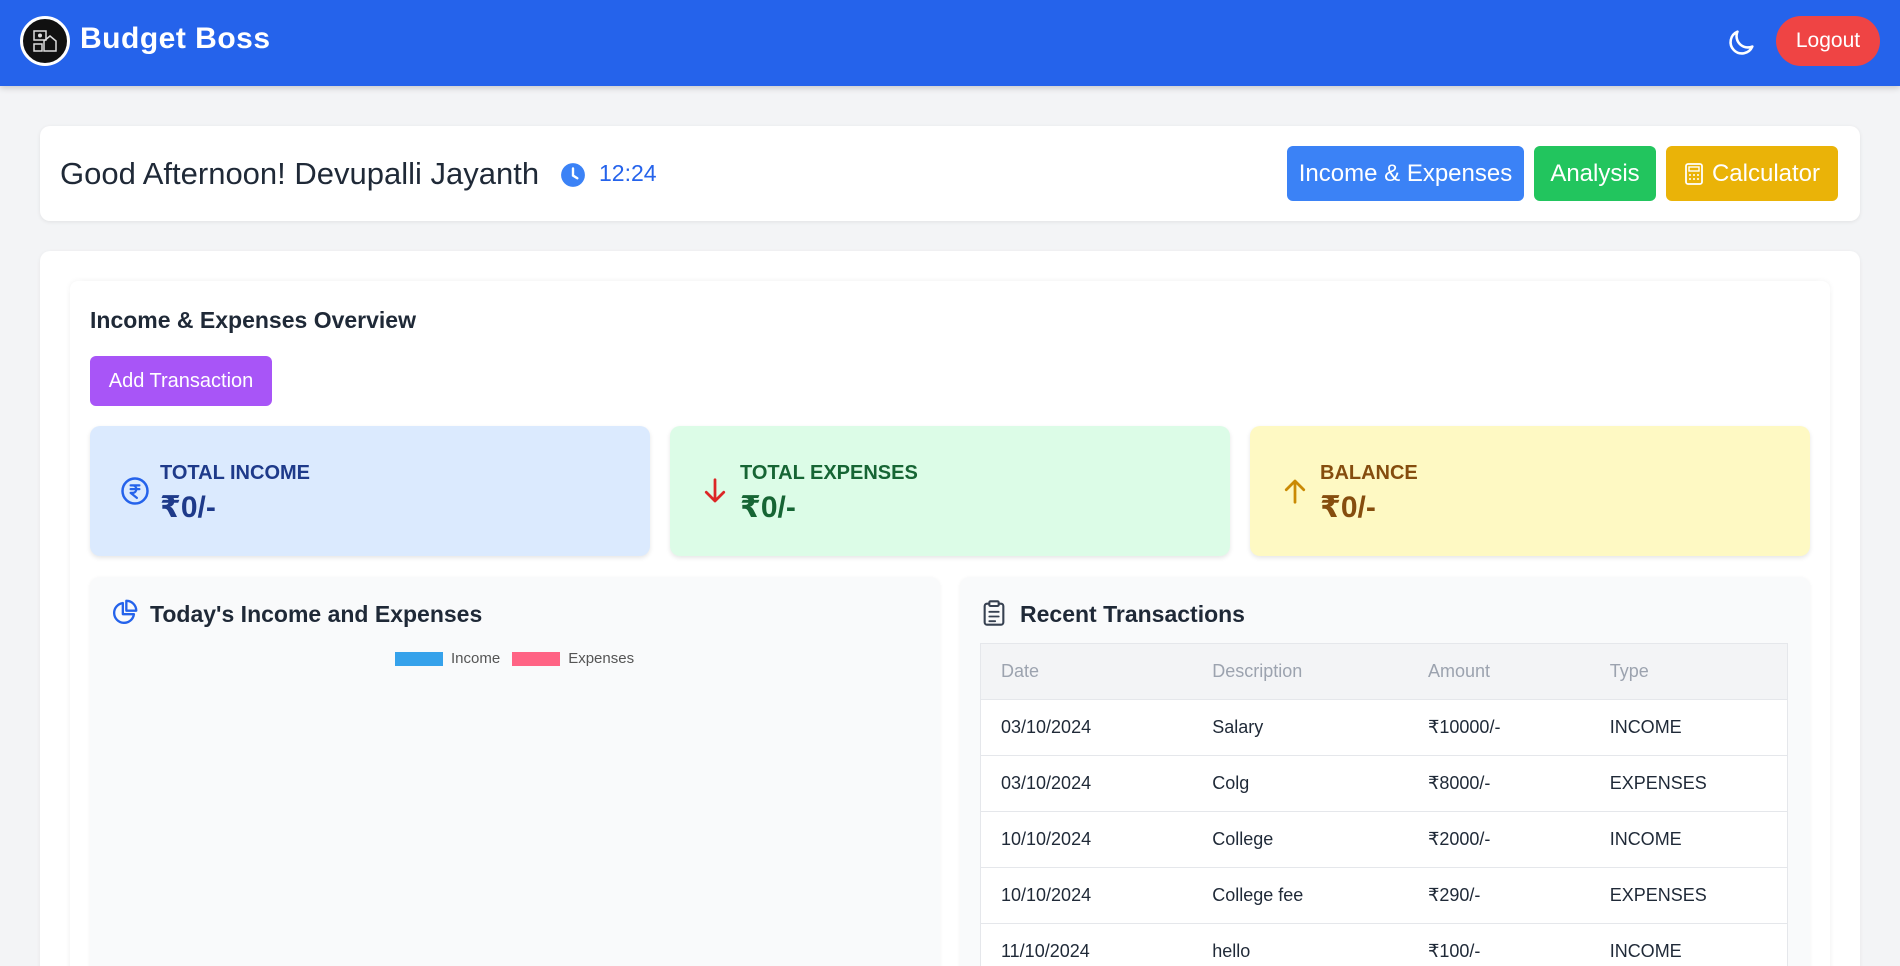 Image resolution: width=1900 pixels, height=966 pixels. I want to click on cell-amount: ₹100/-, so click(1498, 944).